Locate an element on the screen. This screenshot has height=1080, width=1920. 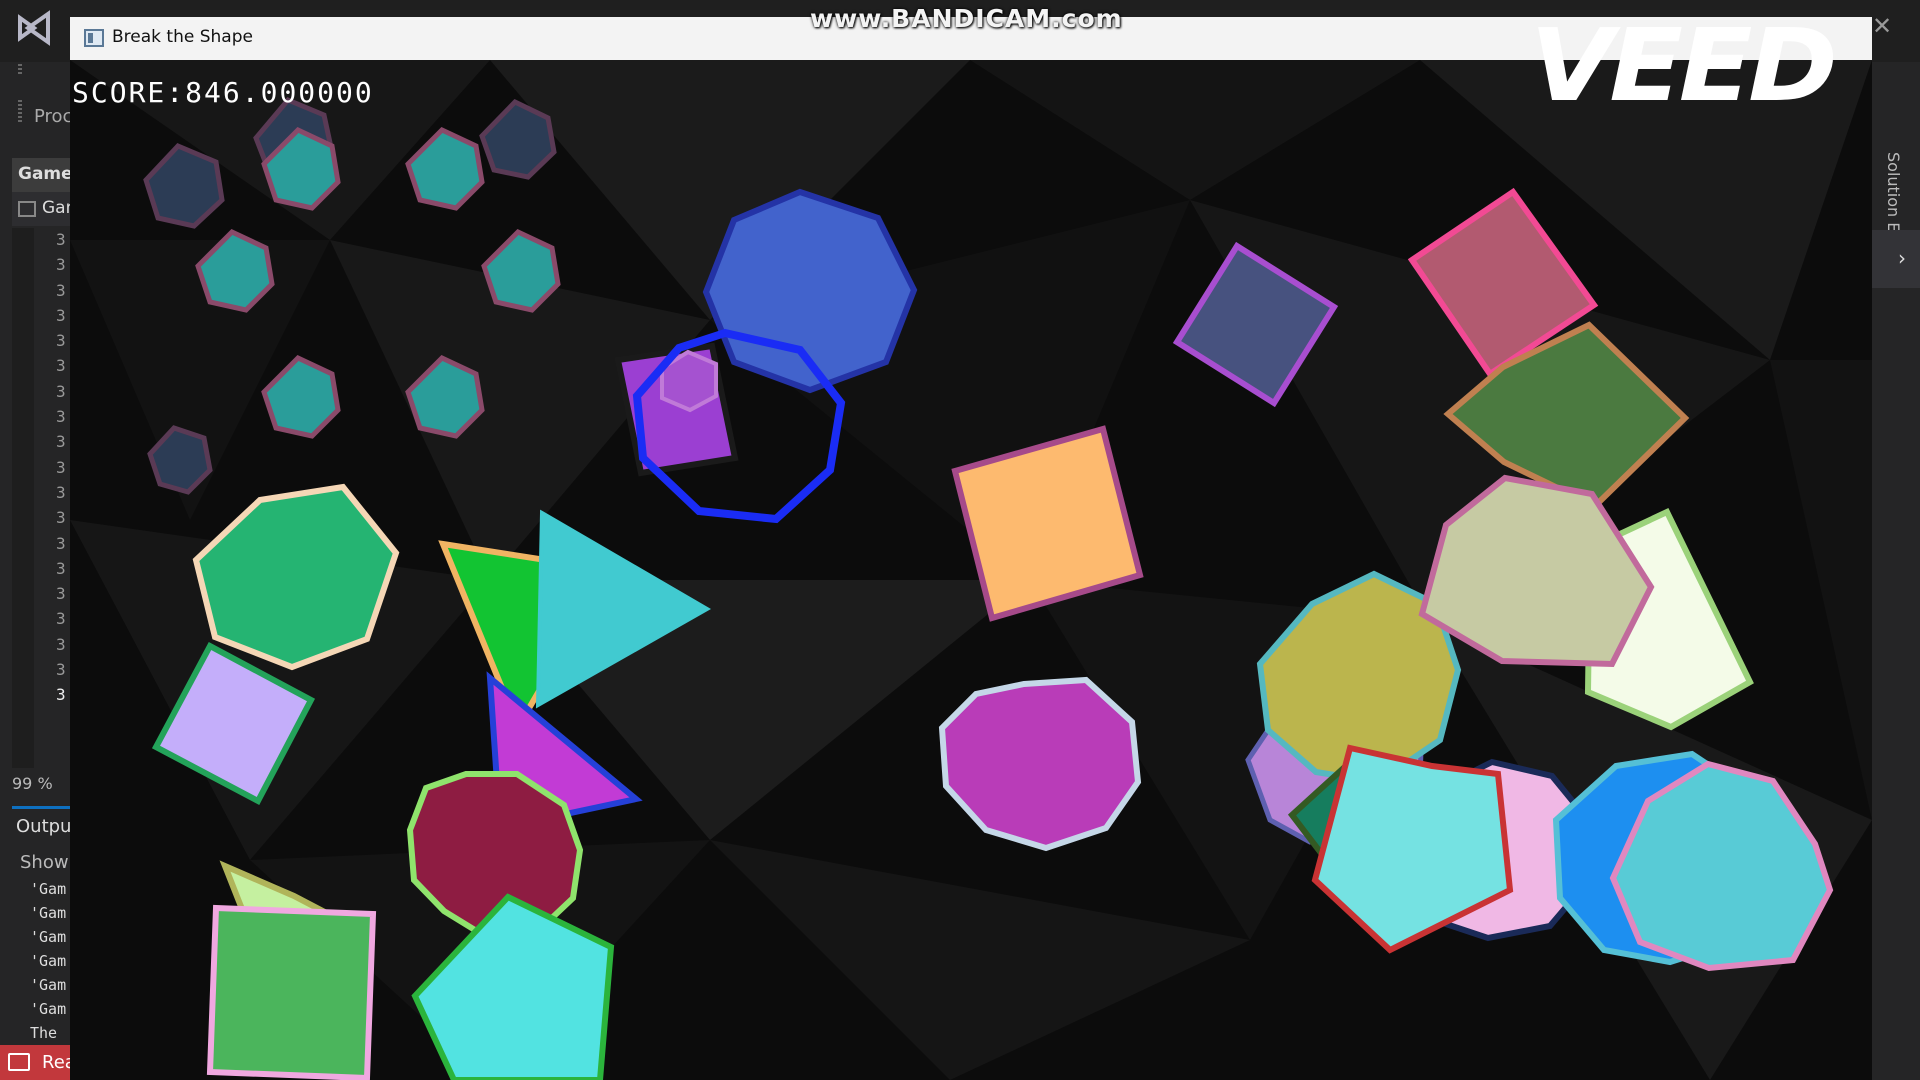
green-square is located at coordinates (291, 992).